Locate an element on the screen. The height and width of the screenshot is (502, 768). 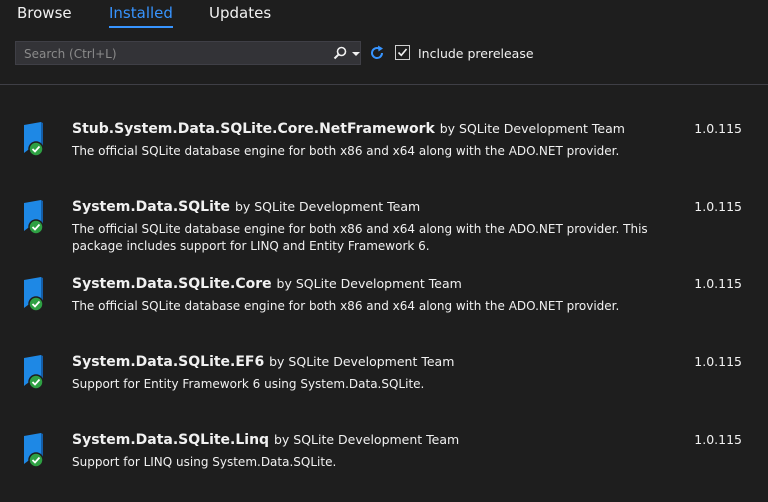
search-input is located at coordinates (174, 54).